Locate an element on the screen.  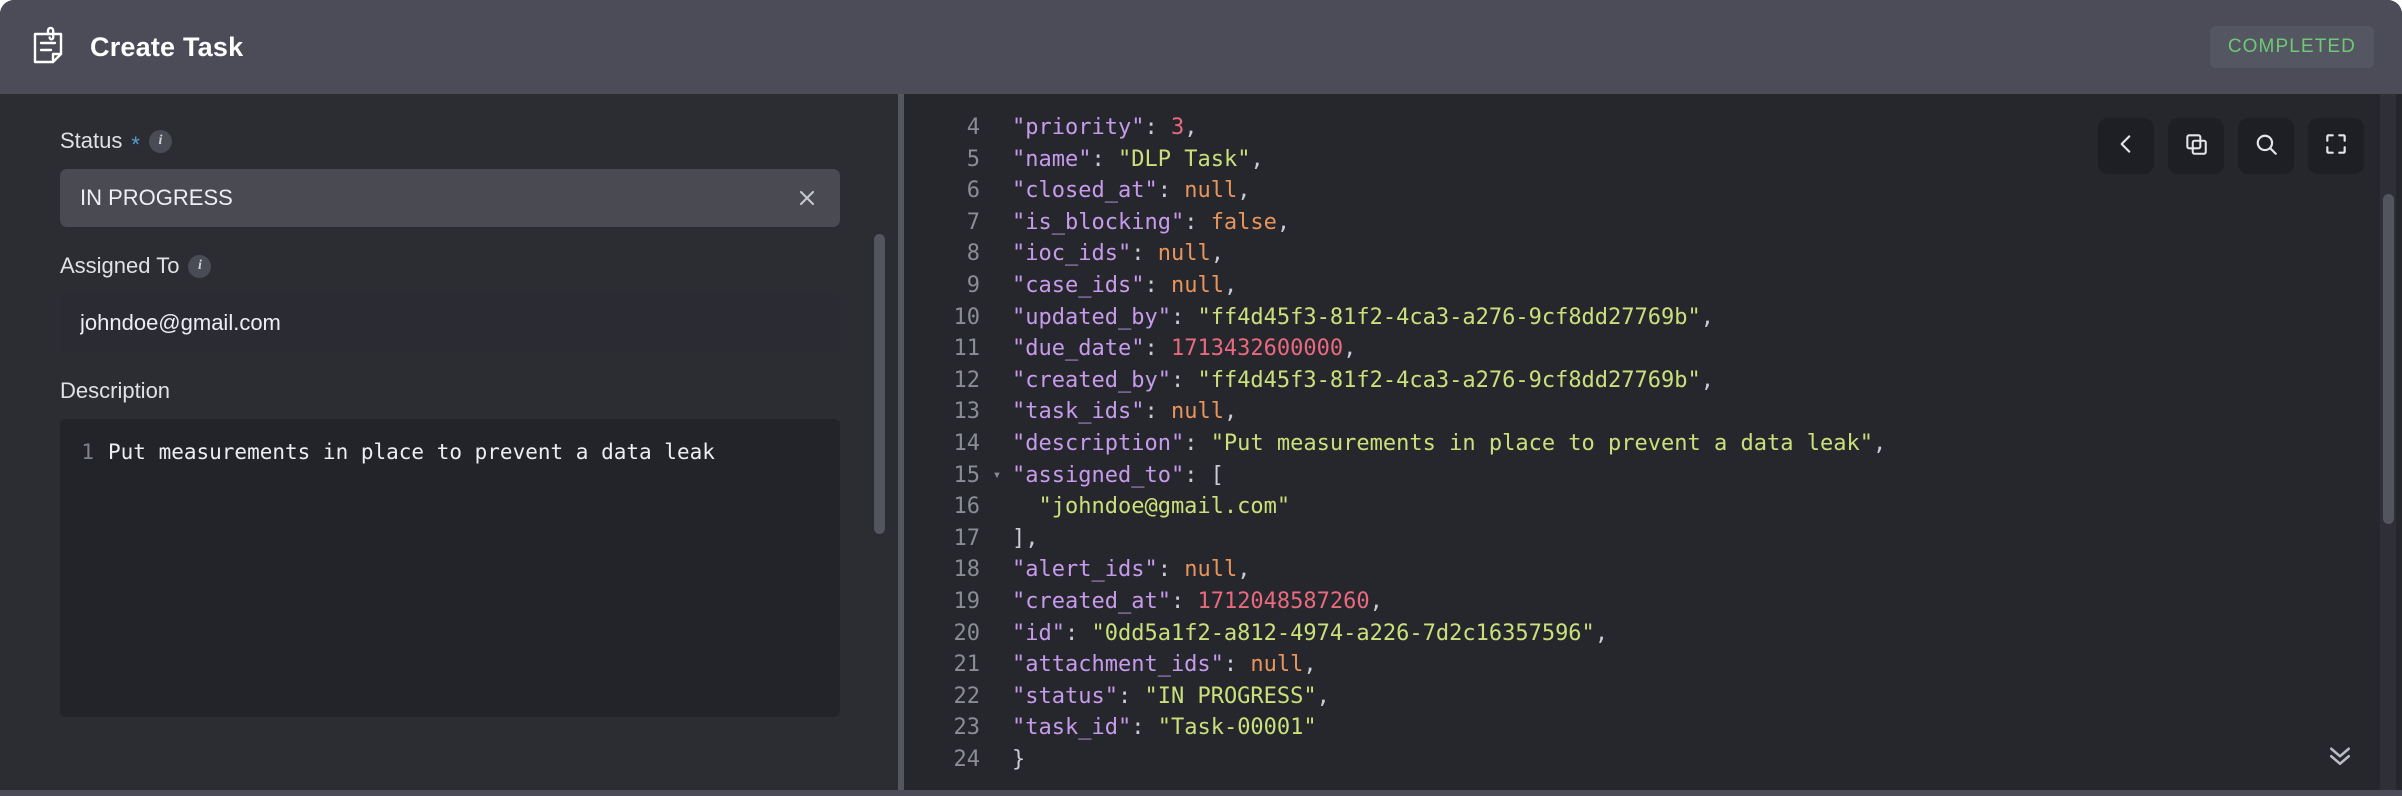
code-token: "ff4d45f3-81f2-4ca3-a276-9cf8dd27769b" is located at coordinates (1449, 380).